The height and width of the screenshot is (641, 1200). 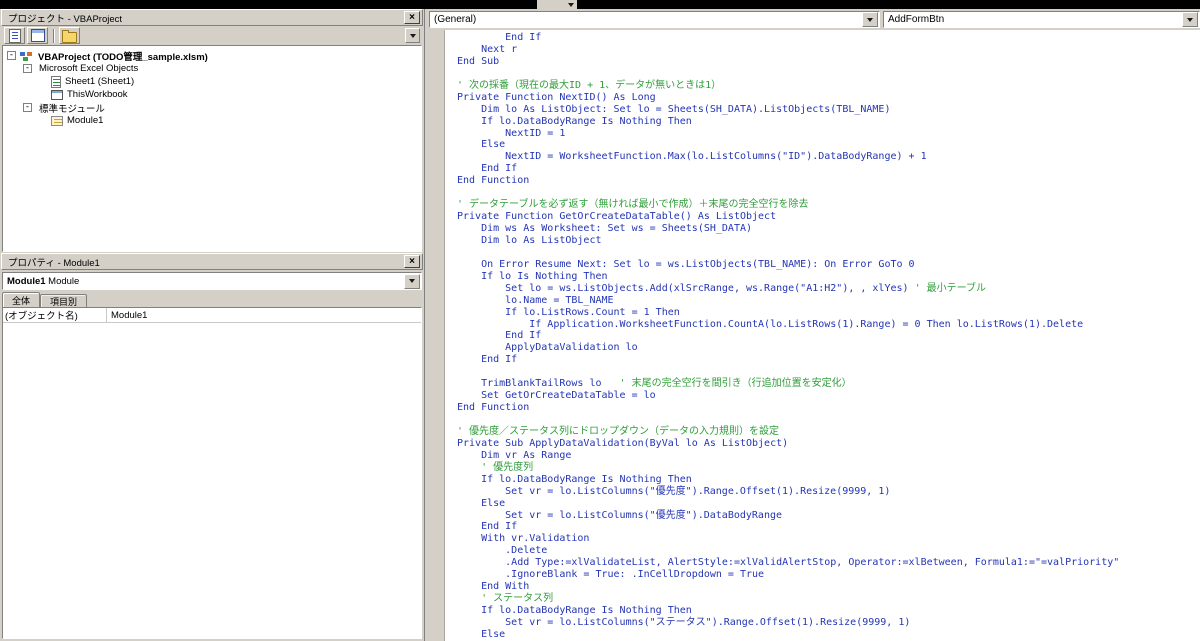 What do you see at coordinates (56, 81) in the screenshot?
I see `sheet-icon` at bounding box center [56, 81].